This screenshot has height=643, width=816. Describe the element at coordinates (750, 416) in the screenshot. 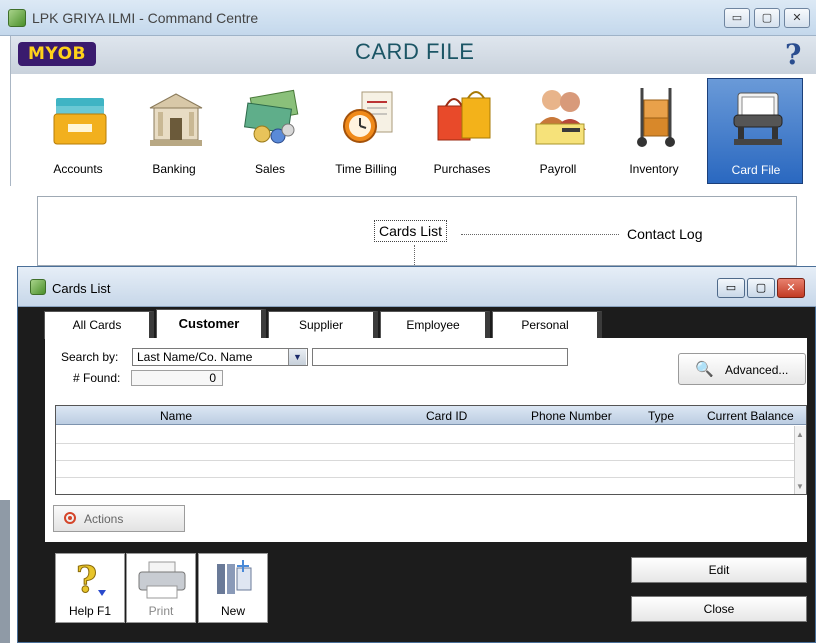

I see `column-header-current-balance: Current Balance` at that location.